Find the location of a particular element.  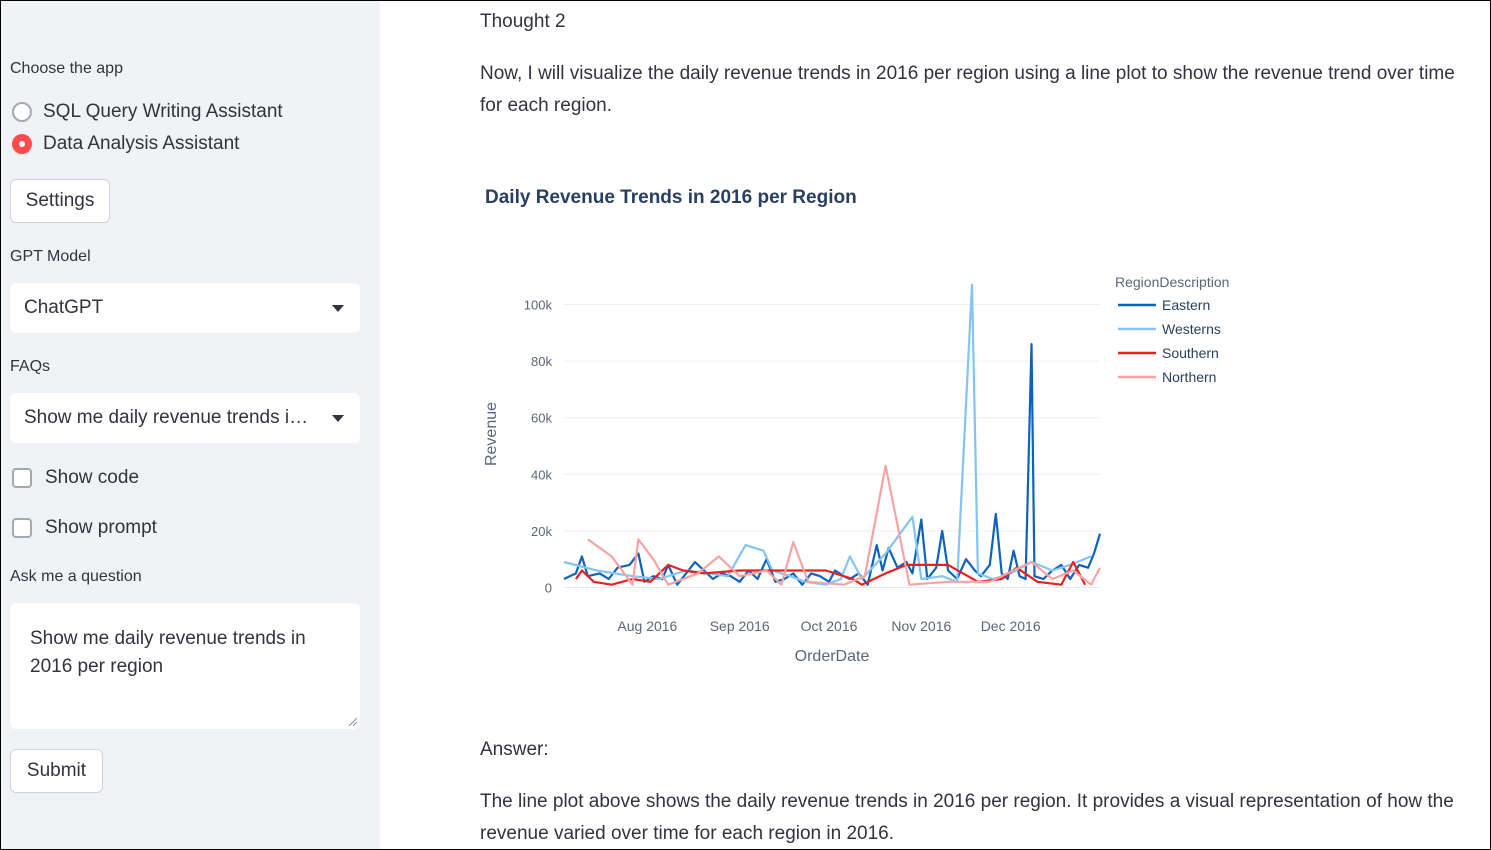

x-tick-label: Dec 2016 is located at coordinates (1011, 626).